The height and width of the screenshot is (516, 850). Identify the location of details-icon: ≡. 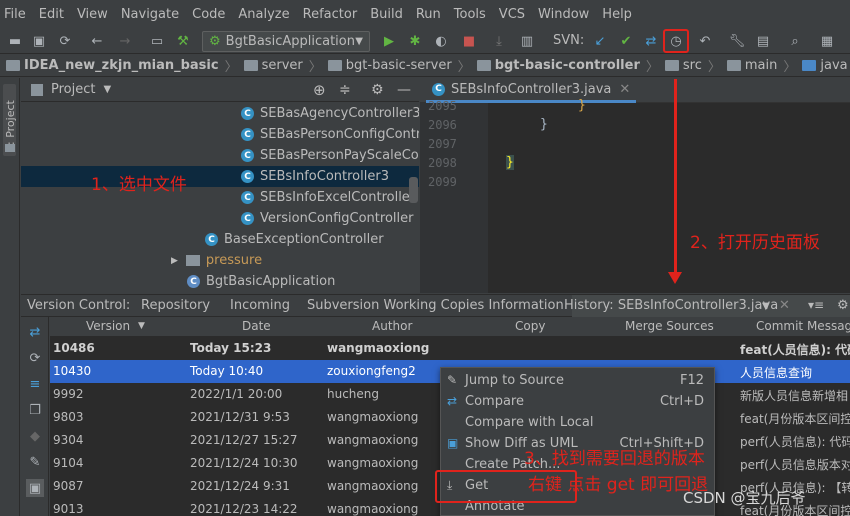
(35, 384).